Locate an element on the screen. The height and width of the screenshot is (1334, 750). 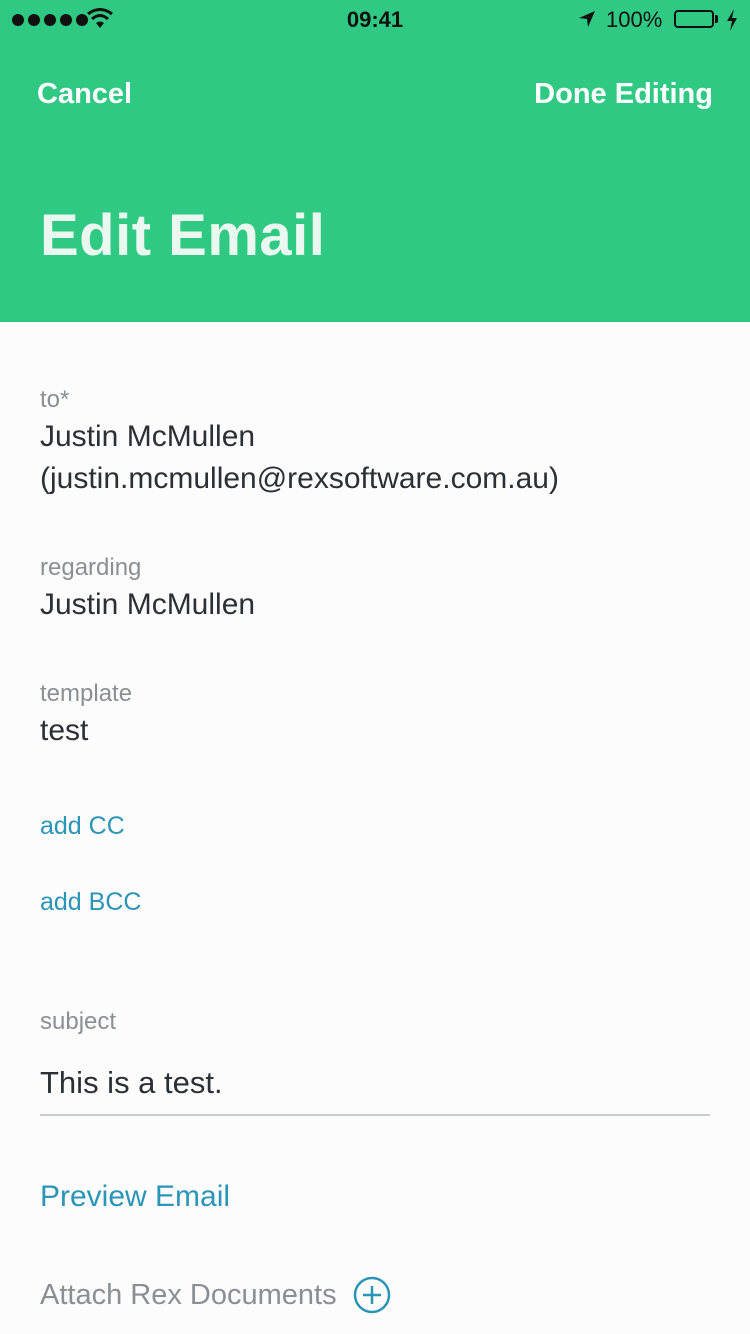
battery-percent: 100% is located at coordinates (634, 19).